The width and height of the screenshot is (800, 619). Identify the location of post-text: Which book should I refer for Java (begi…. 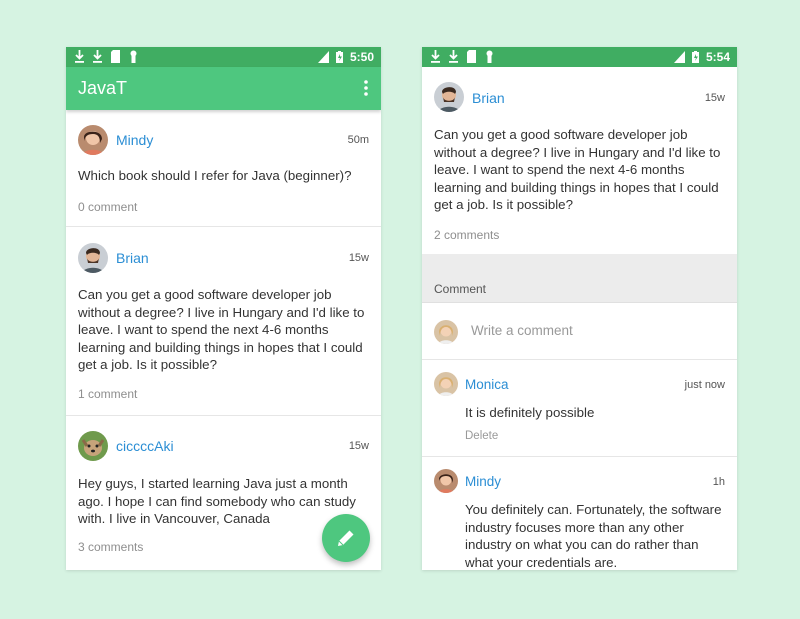
(215, 175).